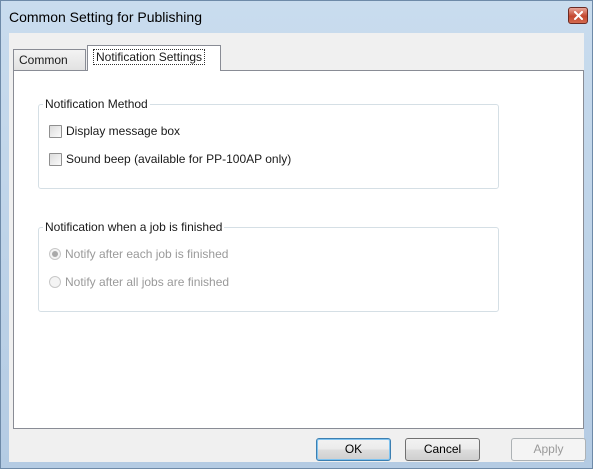 This screenshot has width=593, height=469. I want to click on notify-each-job-option: Notify after each job is finished, so click(138, 254).